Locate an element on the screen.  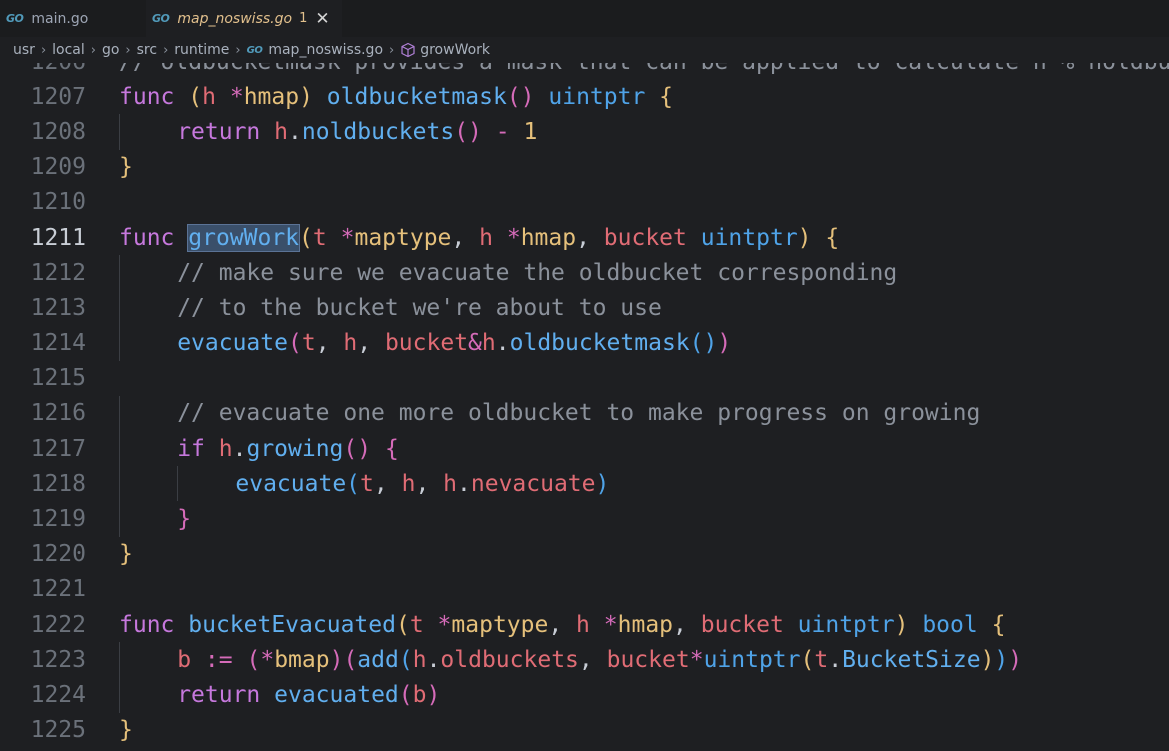
code-line: 1218 evacuate(t, h, h.nevacuate) is located at coordinates (584, 484).